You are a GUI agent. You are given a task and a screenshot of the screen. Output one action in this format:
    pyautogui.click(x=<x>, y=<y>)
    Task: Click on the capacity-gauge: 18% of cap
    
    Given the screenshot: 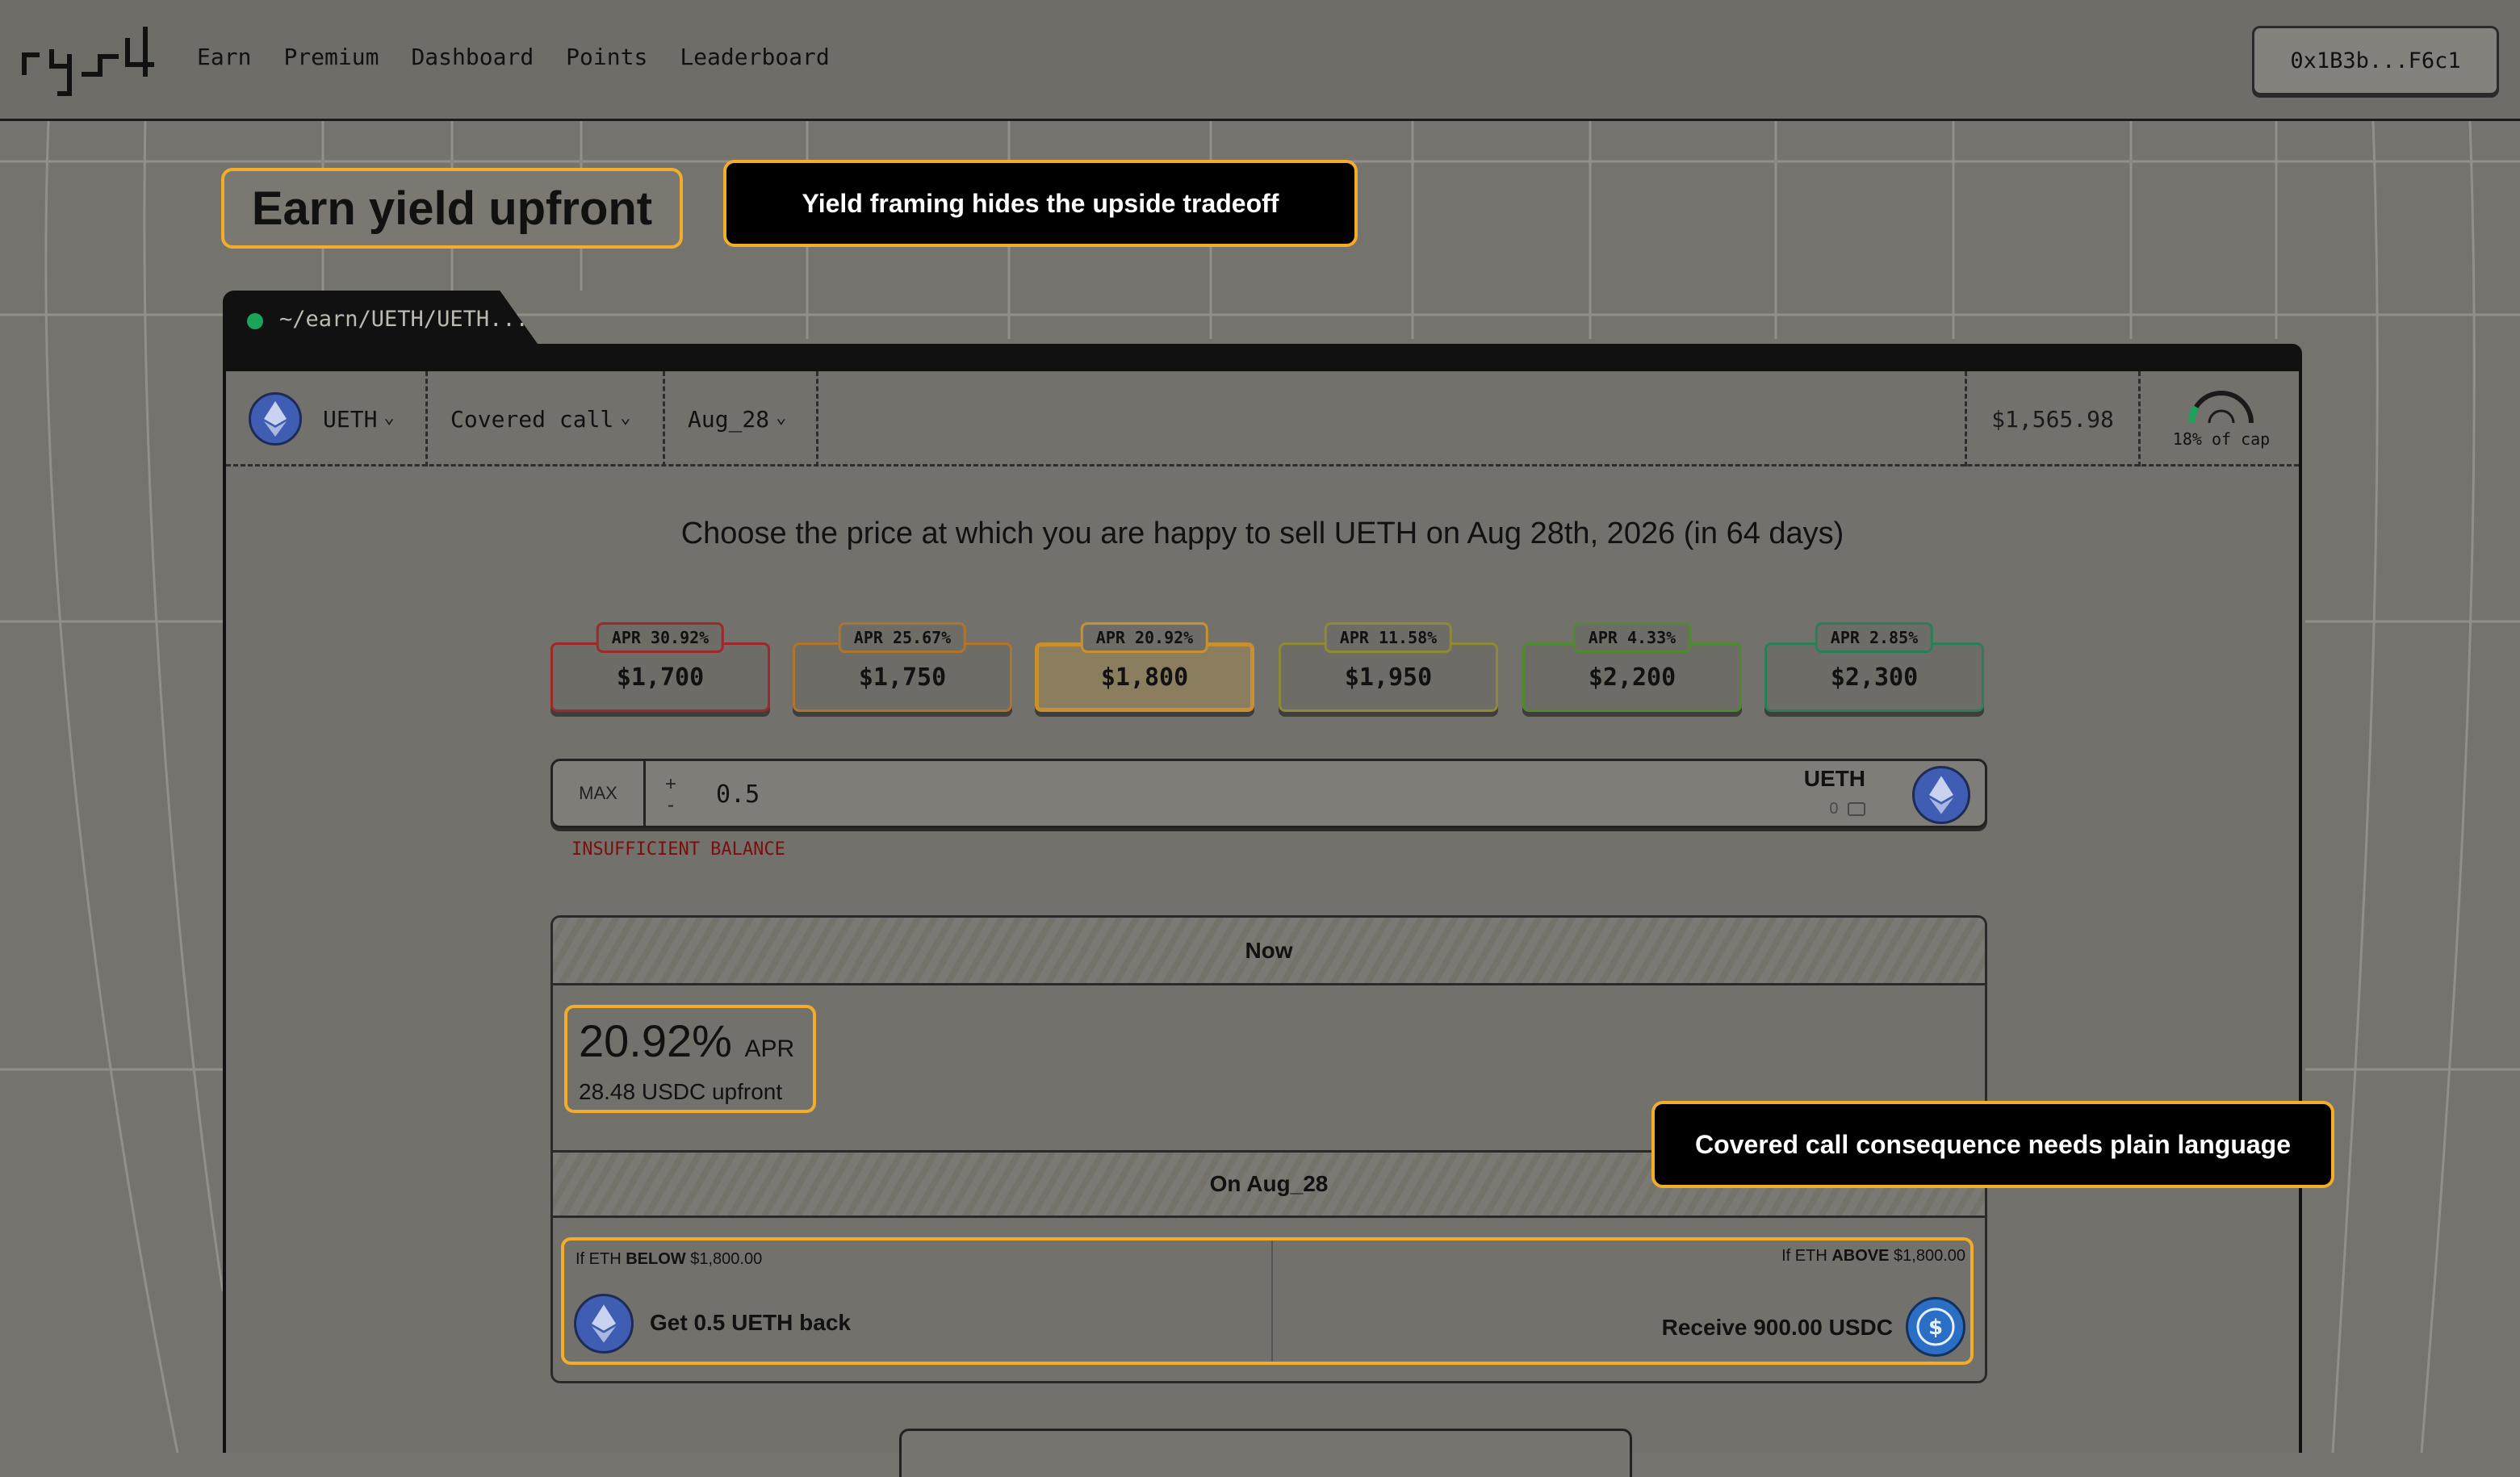 What is the action you would take?
    pyautogui.click(x=2221, y=419)
    